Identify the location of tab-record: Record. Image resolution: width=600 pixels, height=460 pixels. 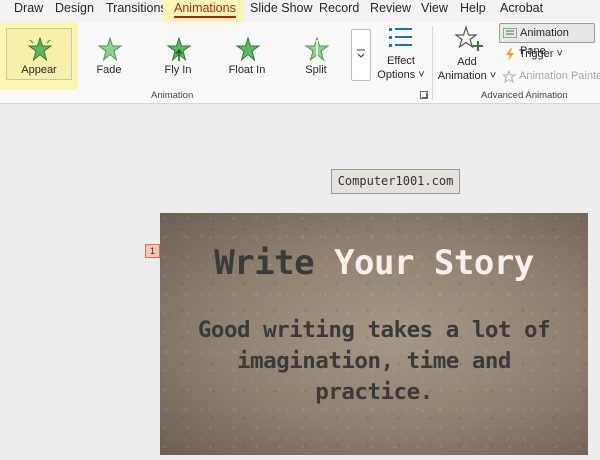
(339, 11).